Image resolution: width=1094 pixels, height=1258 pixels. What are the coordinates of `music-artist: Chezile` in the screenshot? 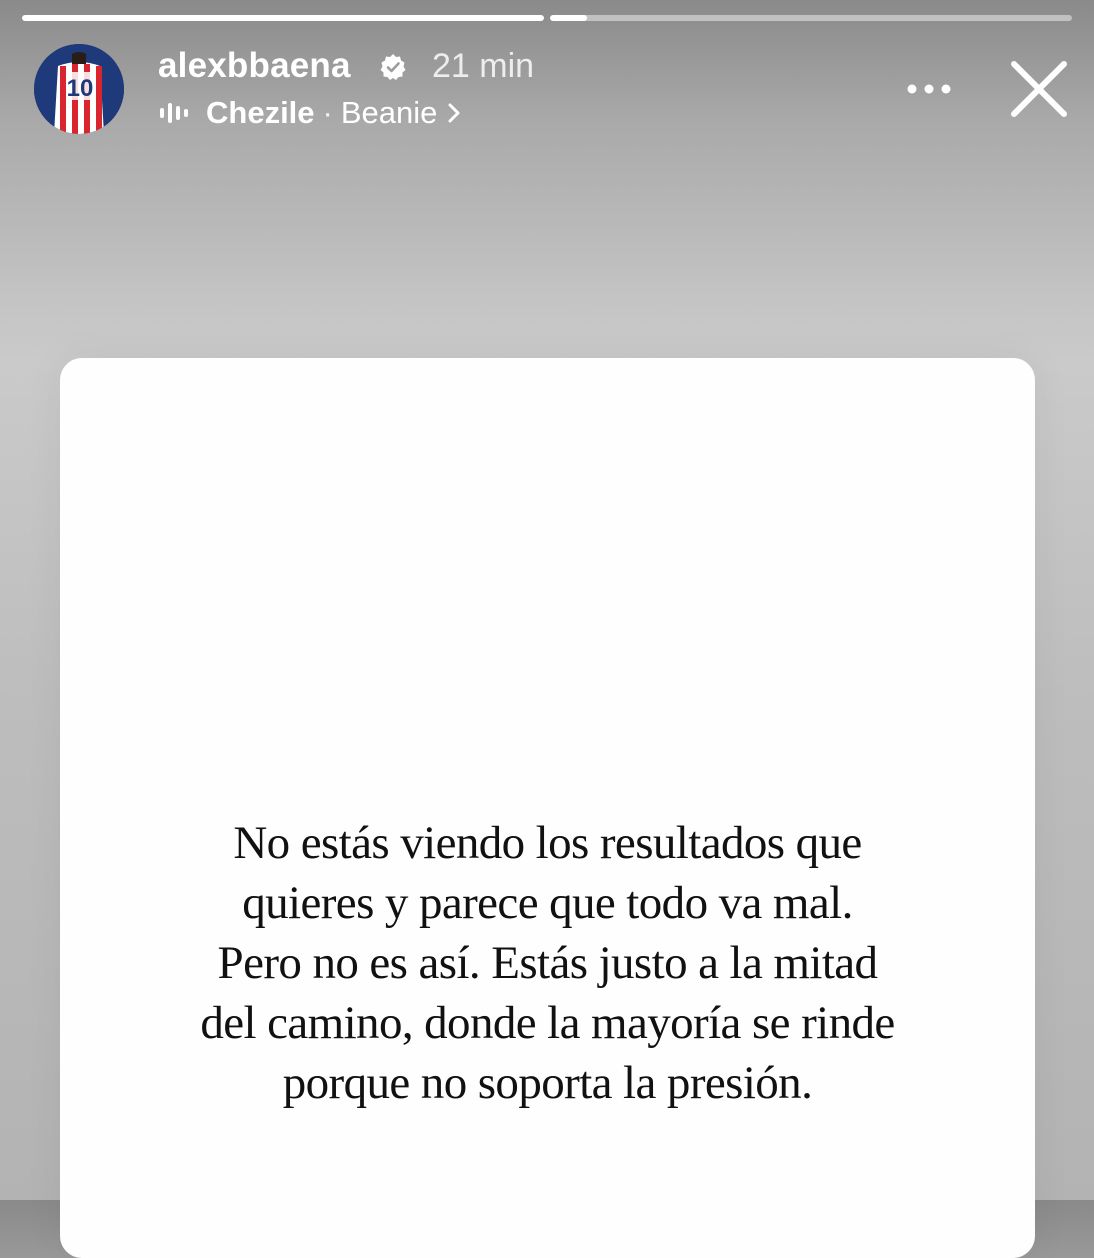 It's located at (260, 112).